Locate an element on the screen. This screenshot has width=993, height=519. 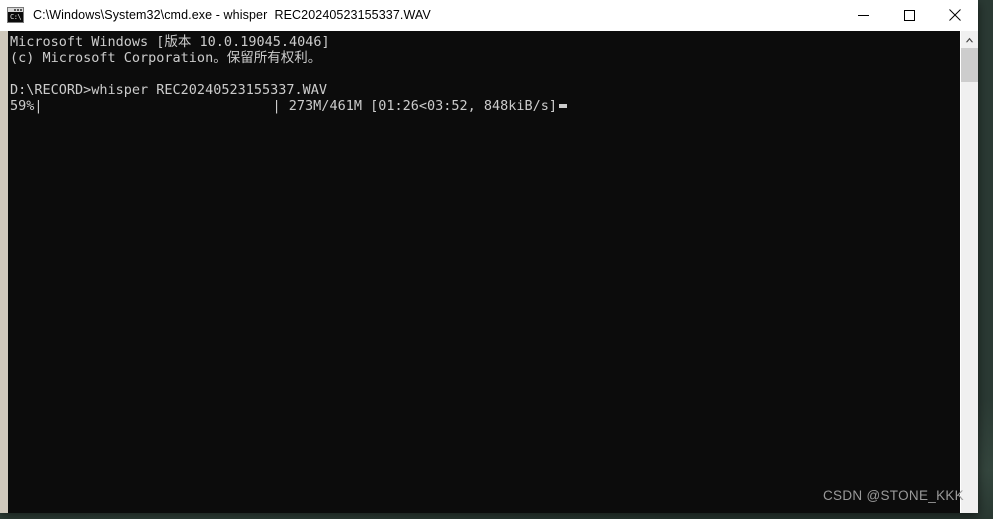
watermark-text: CSDN @STONE_KKK is located at coordinates (893, 495).